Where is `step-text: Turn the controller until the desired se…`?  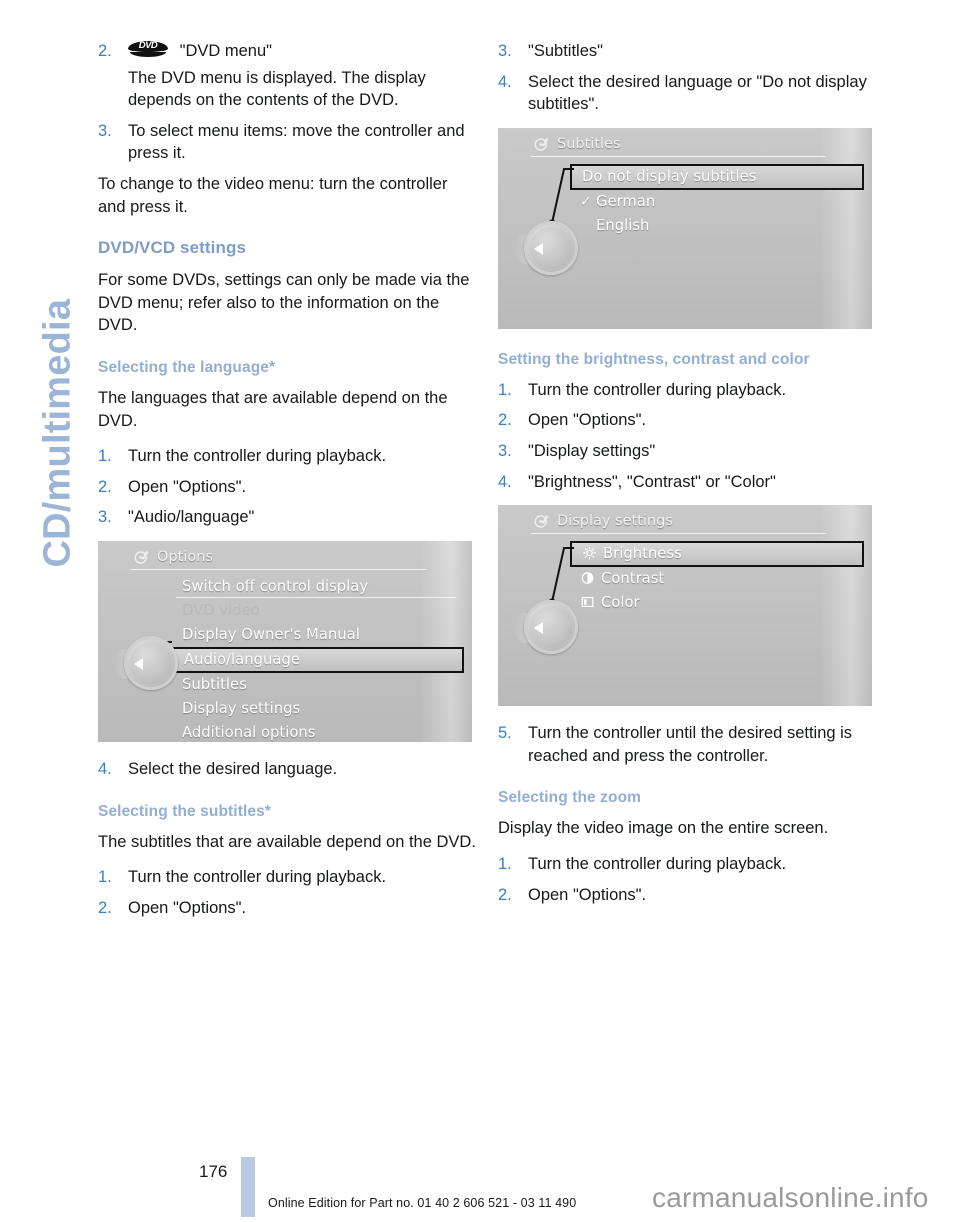
step-text: Turn the controller until the desired se… is located at coordinates (690, 744).